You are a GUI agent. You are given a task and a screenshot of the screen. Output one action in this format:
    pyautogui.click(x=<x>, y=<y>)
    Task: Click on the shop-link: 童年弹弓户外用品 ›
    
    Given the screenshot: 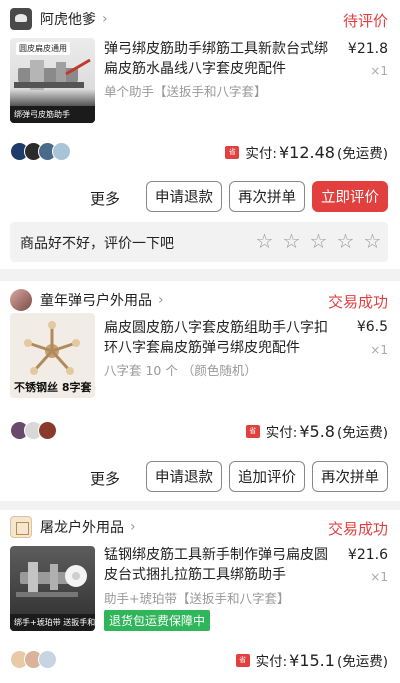 What is the action you would take?
    pyautogui.click(x=87, y=300)
    